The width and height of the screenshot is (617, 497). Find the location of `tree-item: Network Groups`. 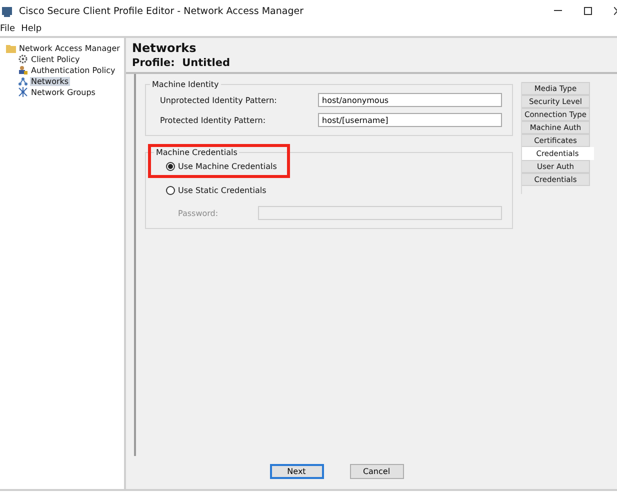

tree-item: Network Groups is located at coordinates (63, 92).